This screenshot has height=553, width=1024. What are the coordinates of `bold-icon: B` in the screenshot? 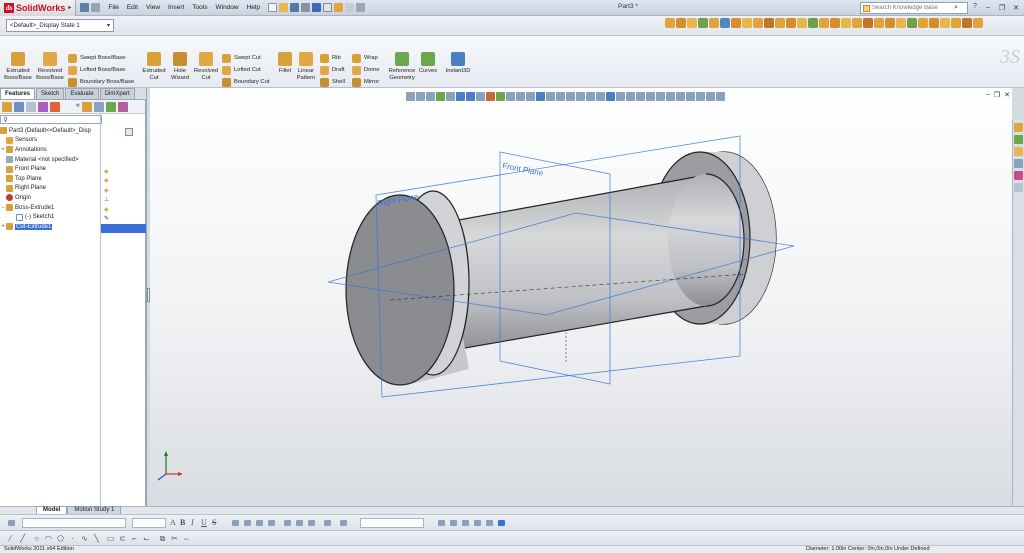 It's located at (182, 522).